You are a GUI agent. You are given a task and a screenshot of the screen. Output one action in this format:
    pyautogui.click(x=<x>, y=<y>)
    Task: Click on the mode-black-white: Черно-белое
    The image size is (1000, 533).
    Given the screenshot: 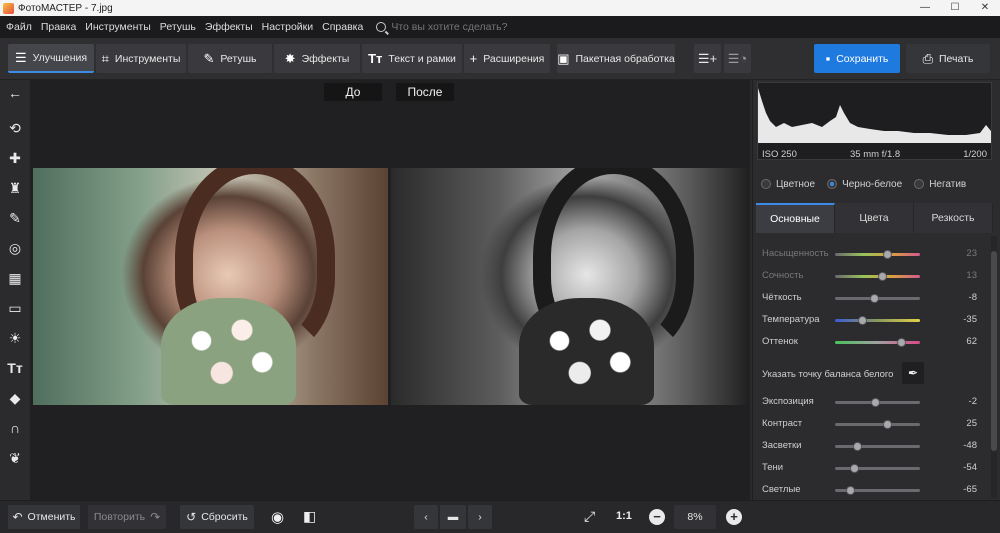 What is the action you would take?
    pyautogui.click(x=864, y=184)
    